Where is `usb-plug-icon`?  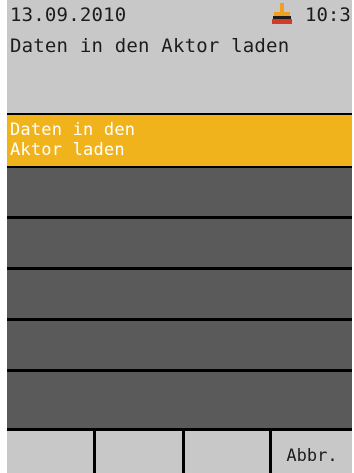
usb-plug-icon is located at coordinates (282, 13).